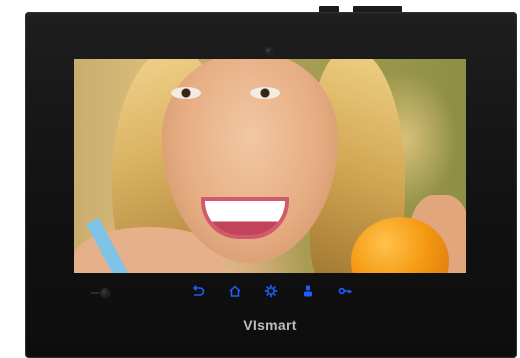 Image resolution: width=520 pixels, height=358 pixels. I want to click on status-led, so click(105, 293).